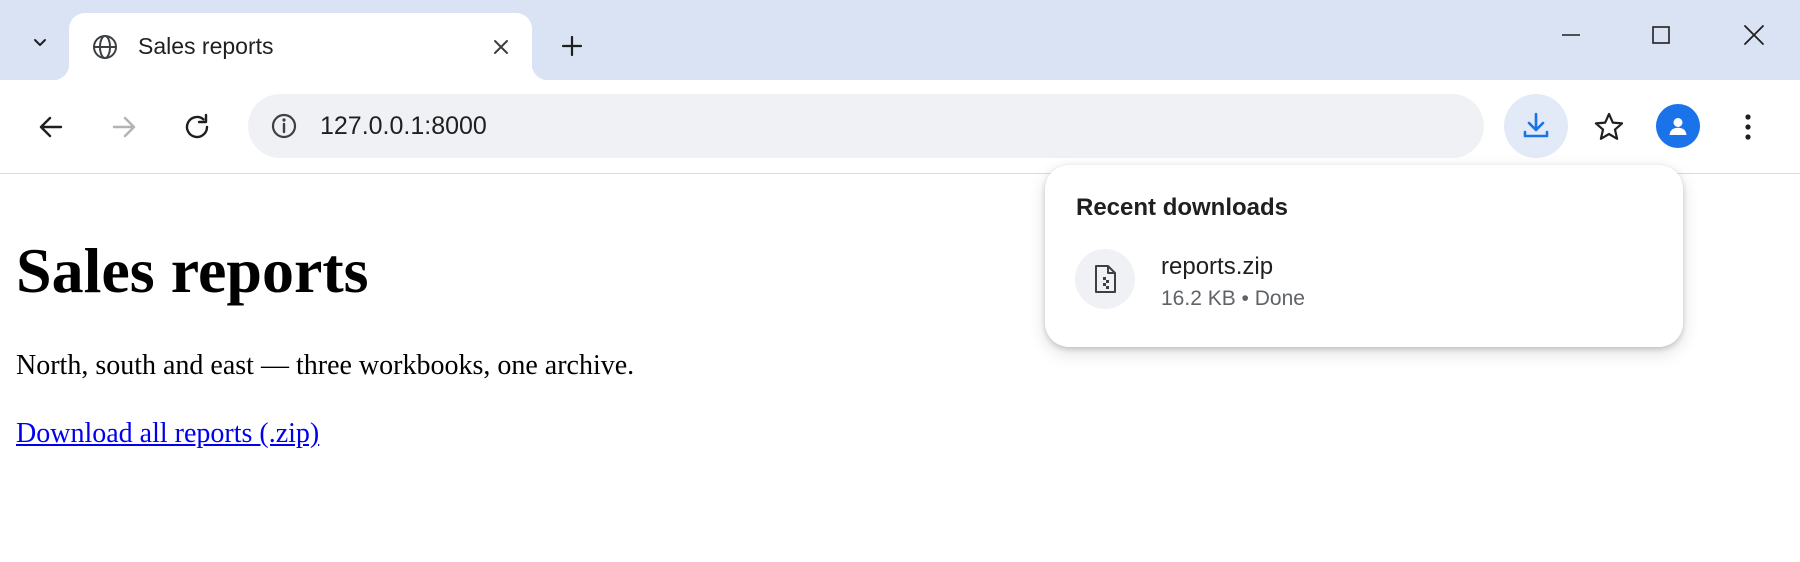  I want to click on minimize-icon, so click(1571, 35).